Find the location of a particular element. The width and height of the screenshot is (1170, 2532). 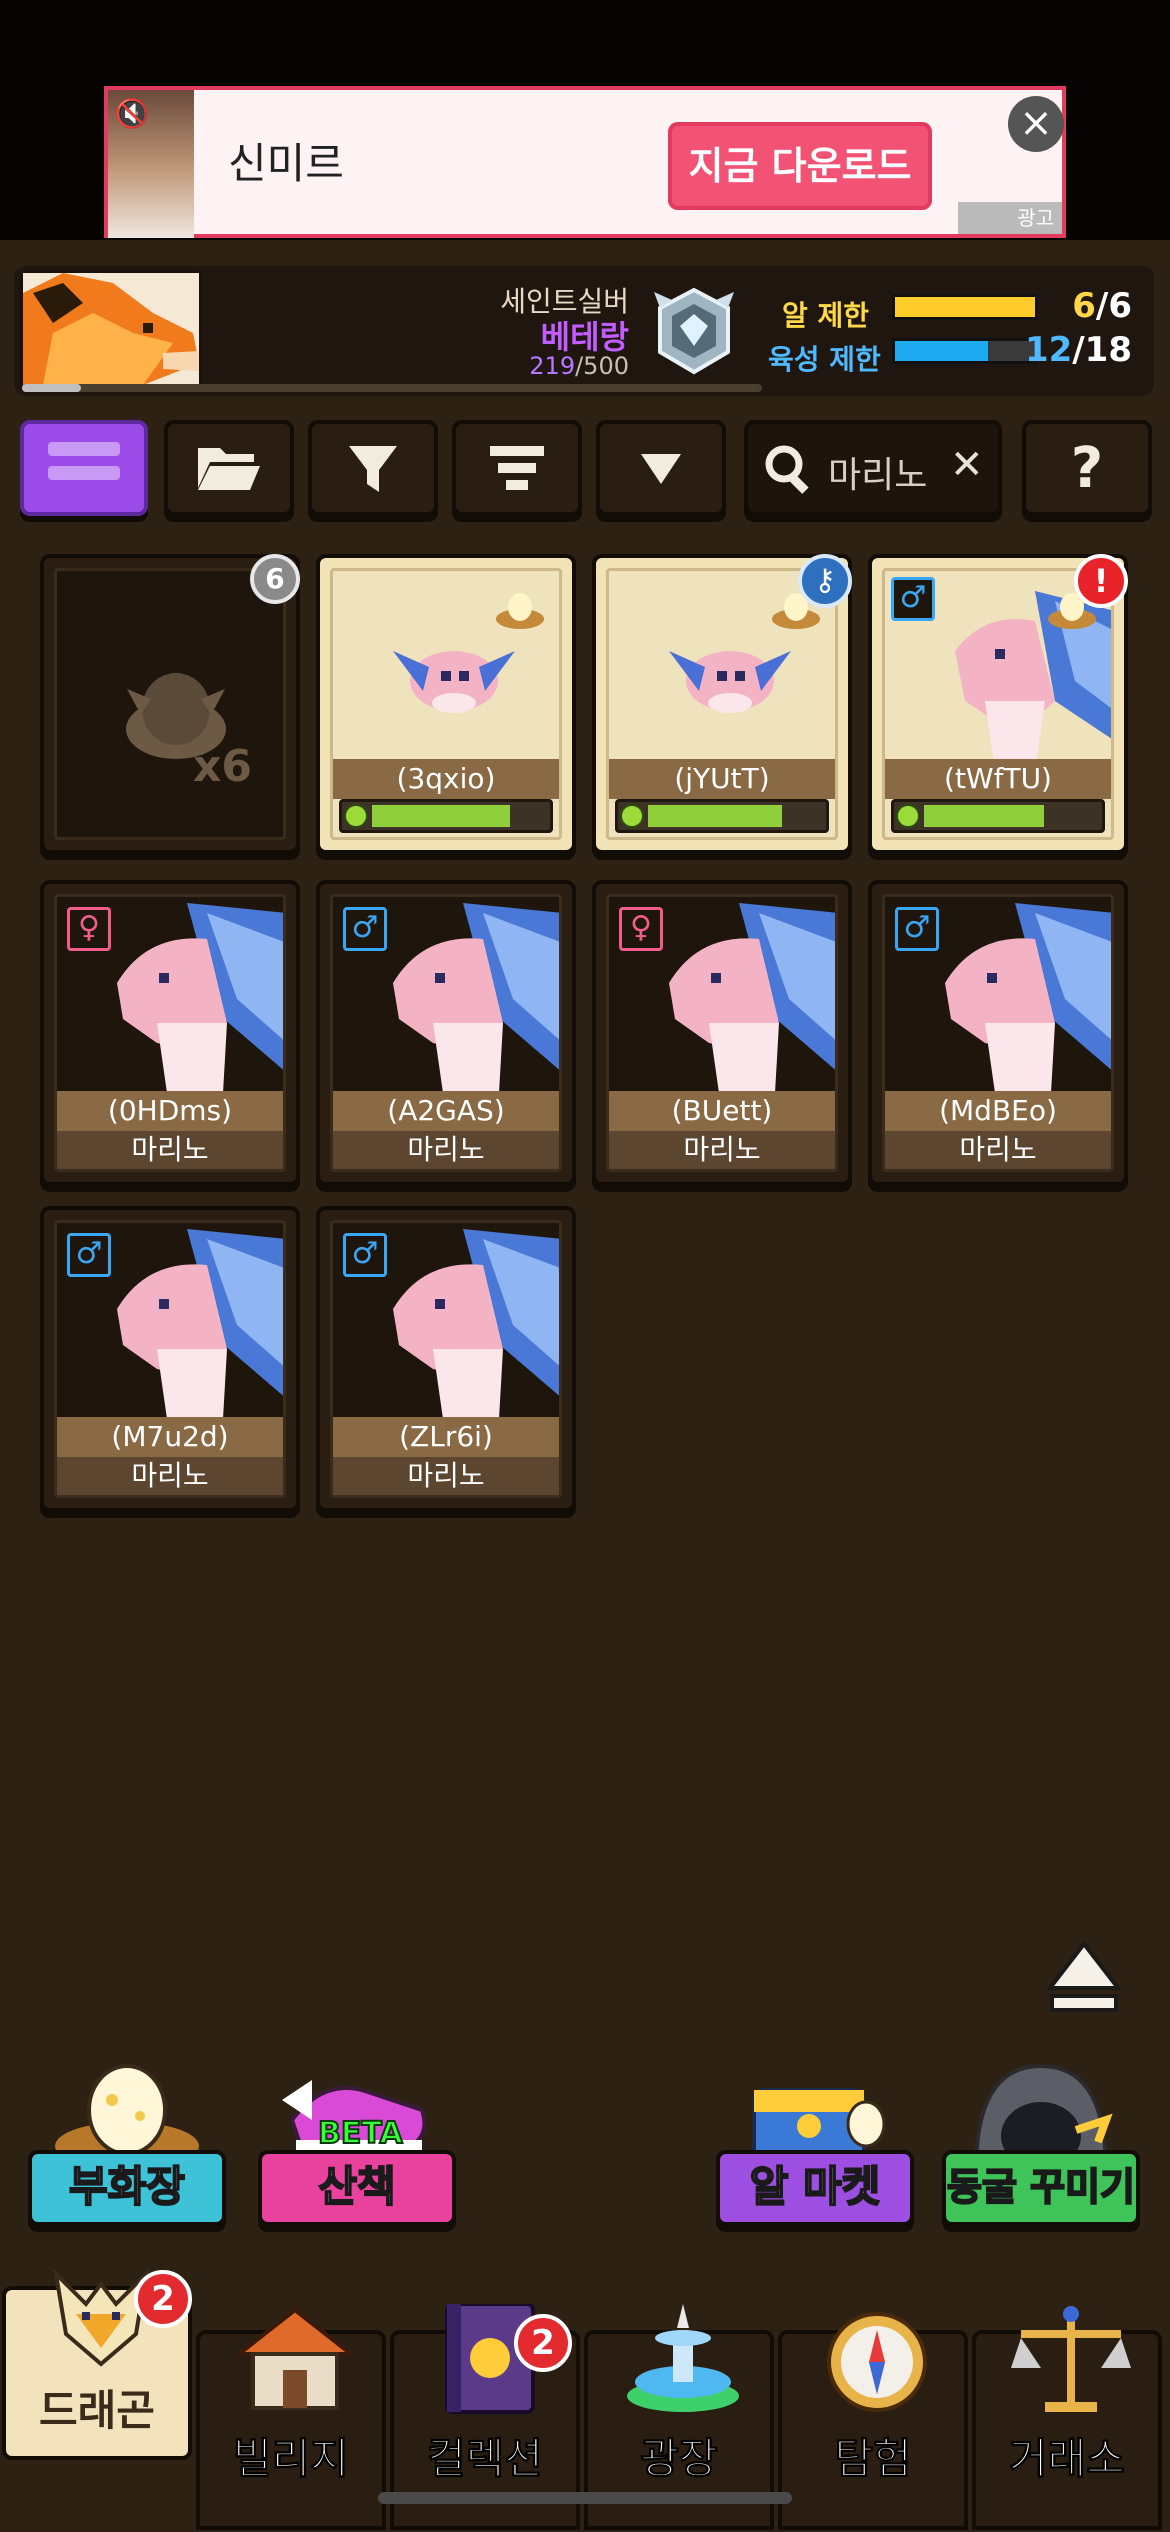

egg-count-badge: 6 is located at coordinates (275, 579).